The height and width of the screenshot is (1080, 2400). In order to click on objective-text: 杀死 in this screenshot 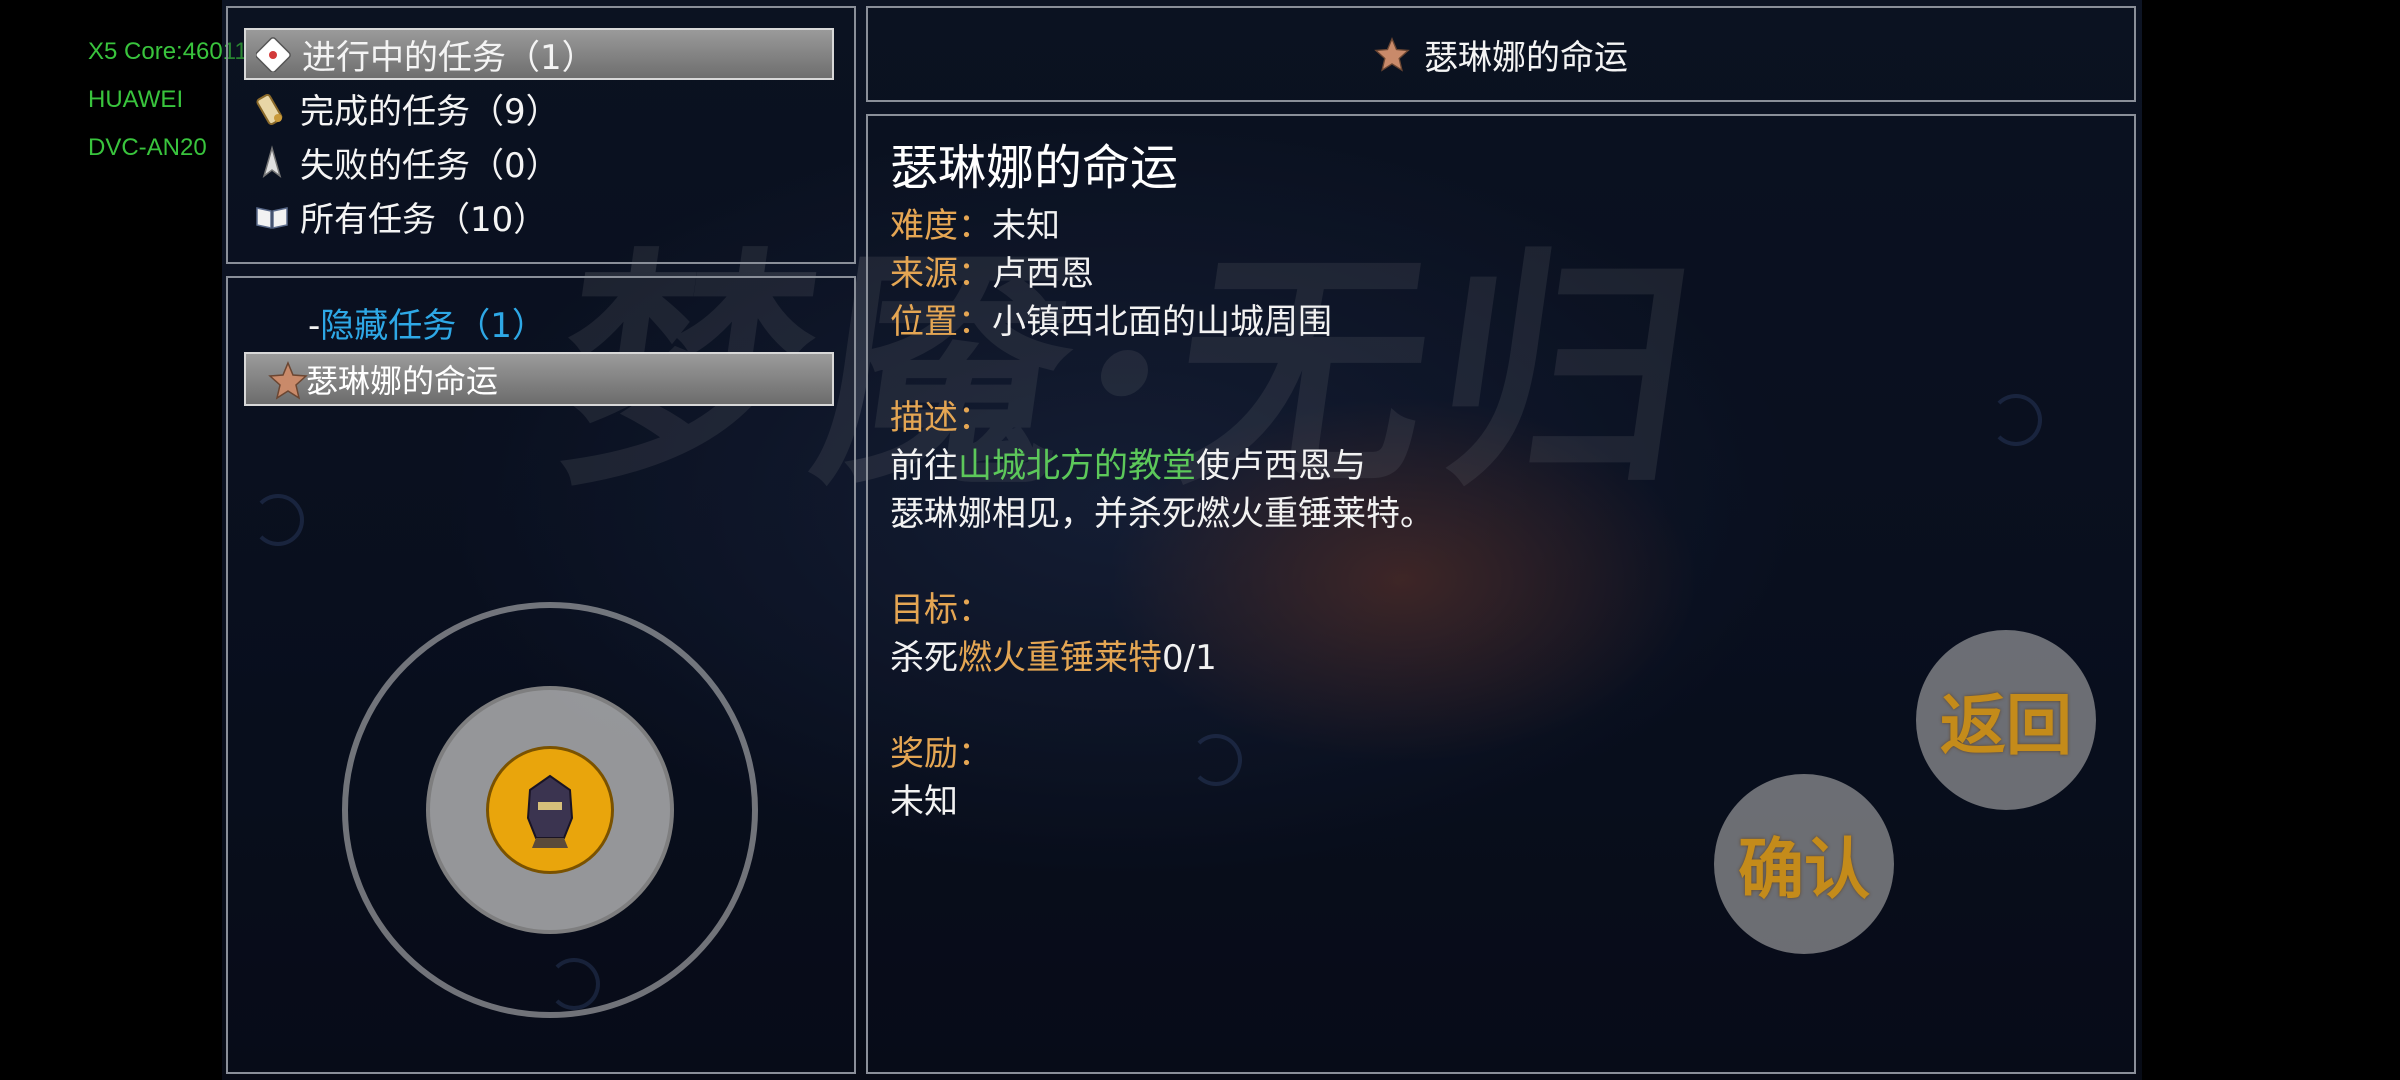, I will do `click(924, 658)`.